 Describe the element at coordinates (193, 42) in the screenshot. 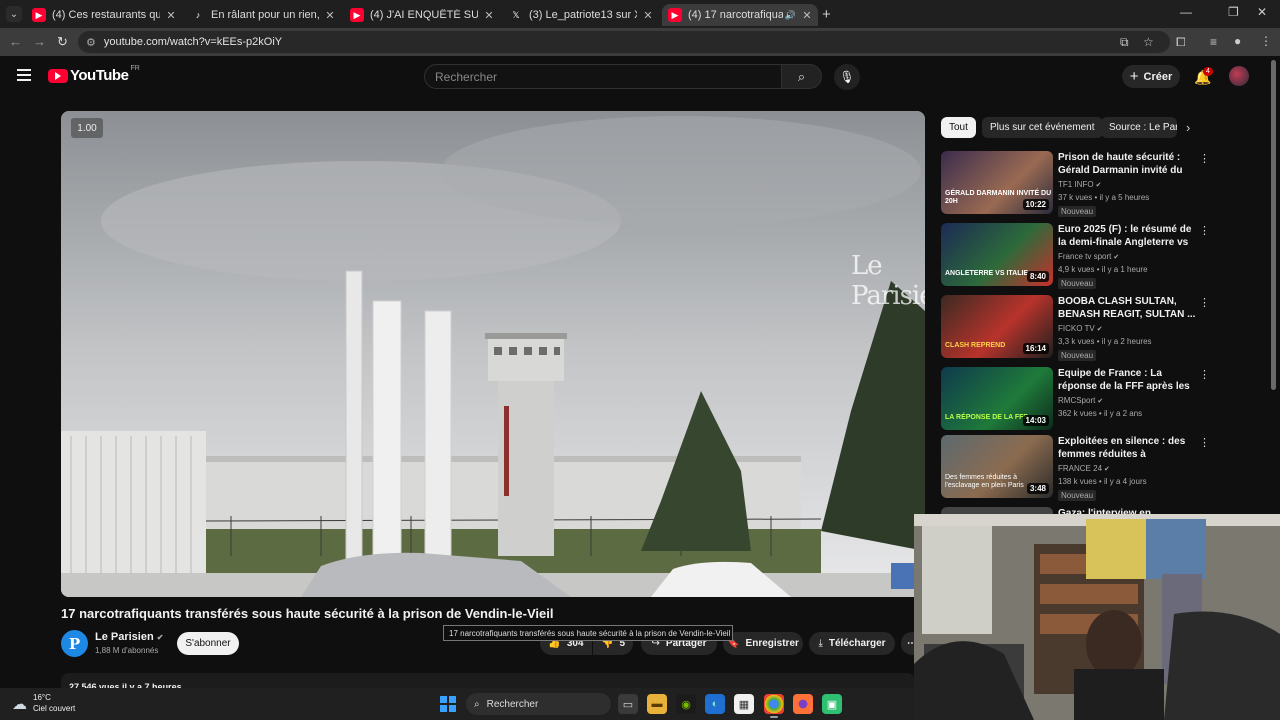

I see `url-text: youtube.com/watch?v=kEEs-p2kOiY` at that location.